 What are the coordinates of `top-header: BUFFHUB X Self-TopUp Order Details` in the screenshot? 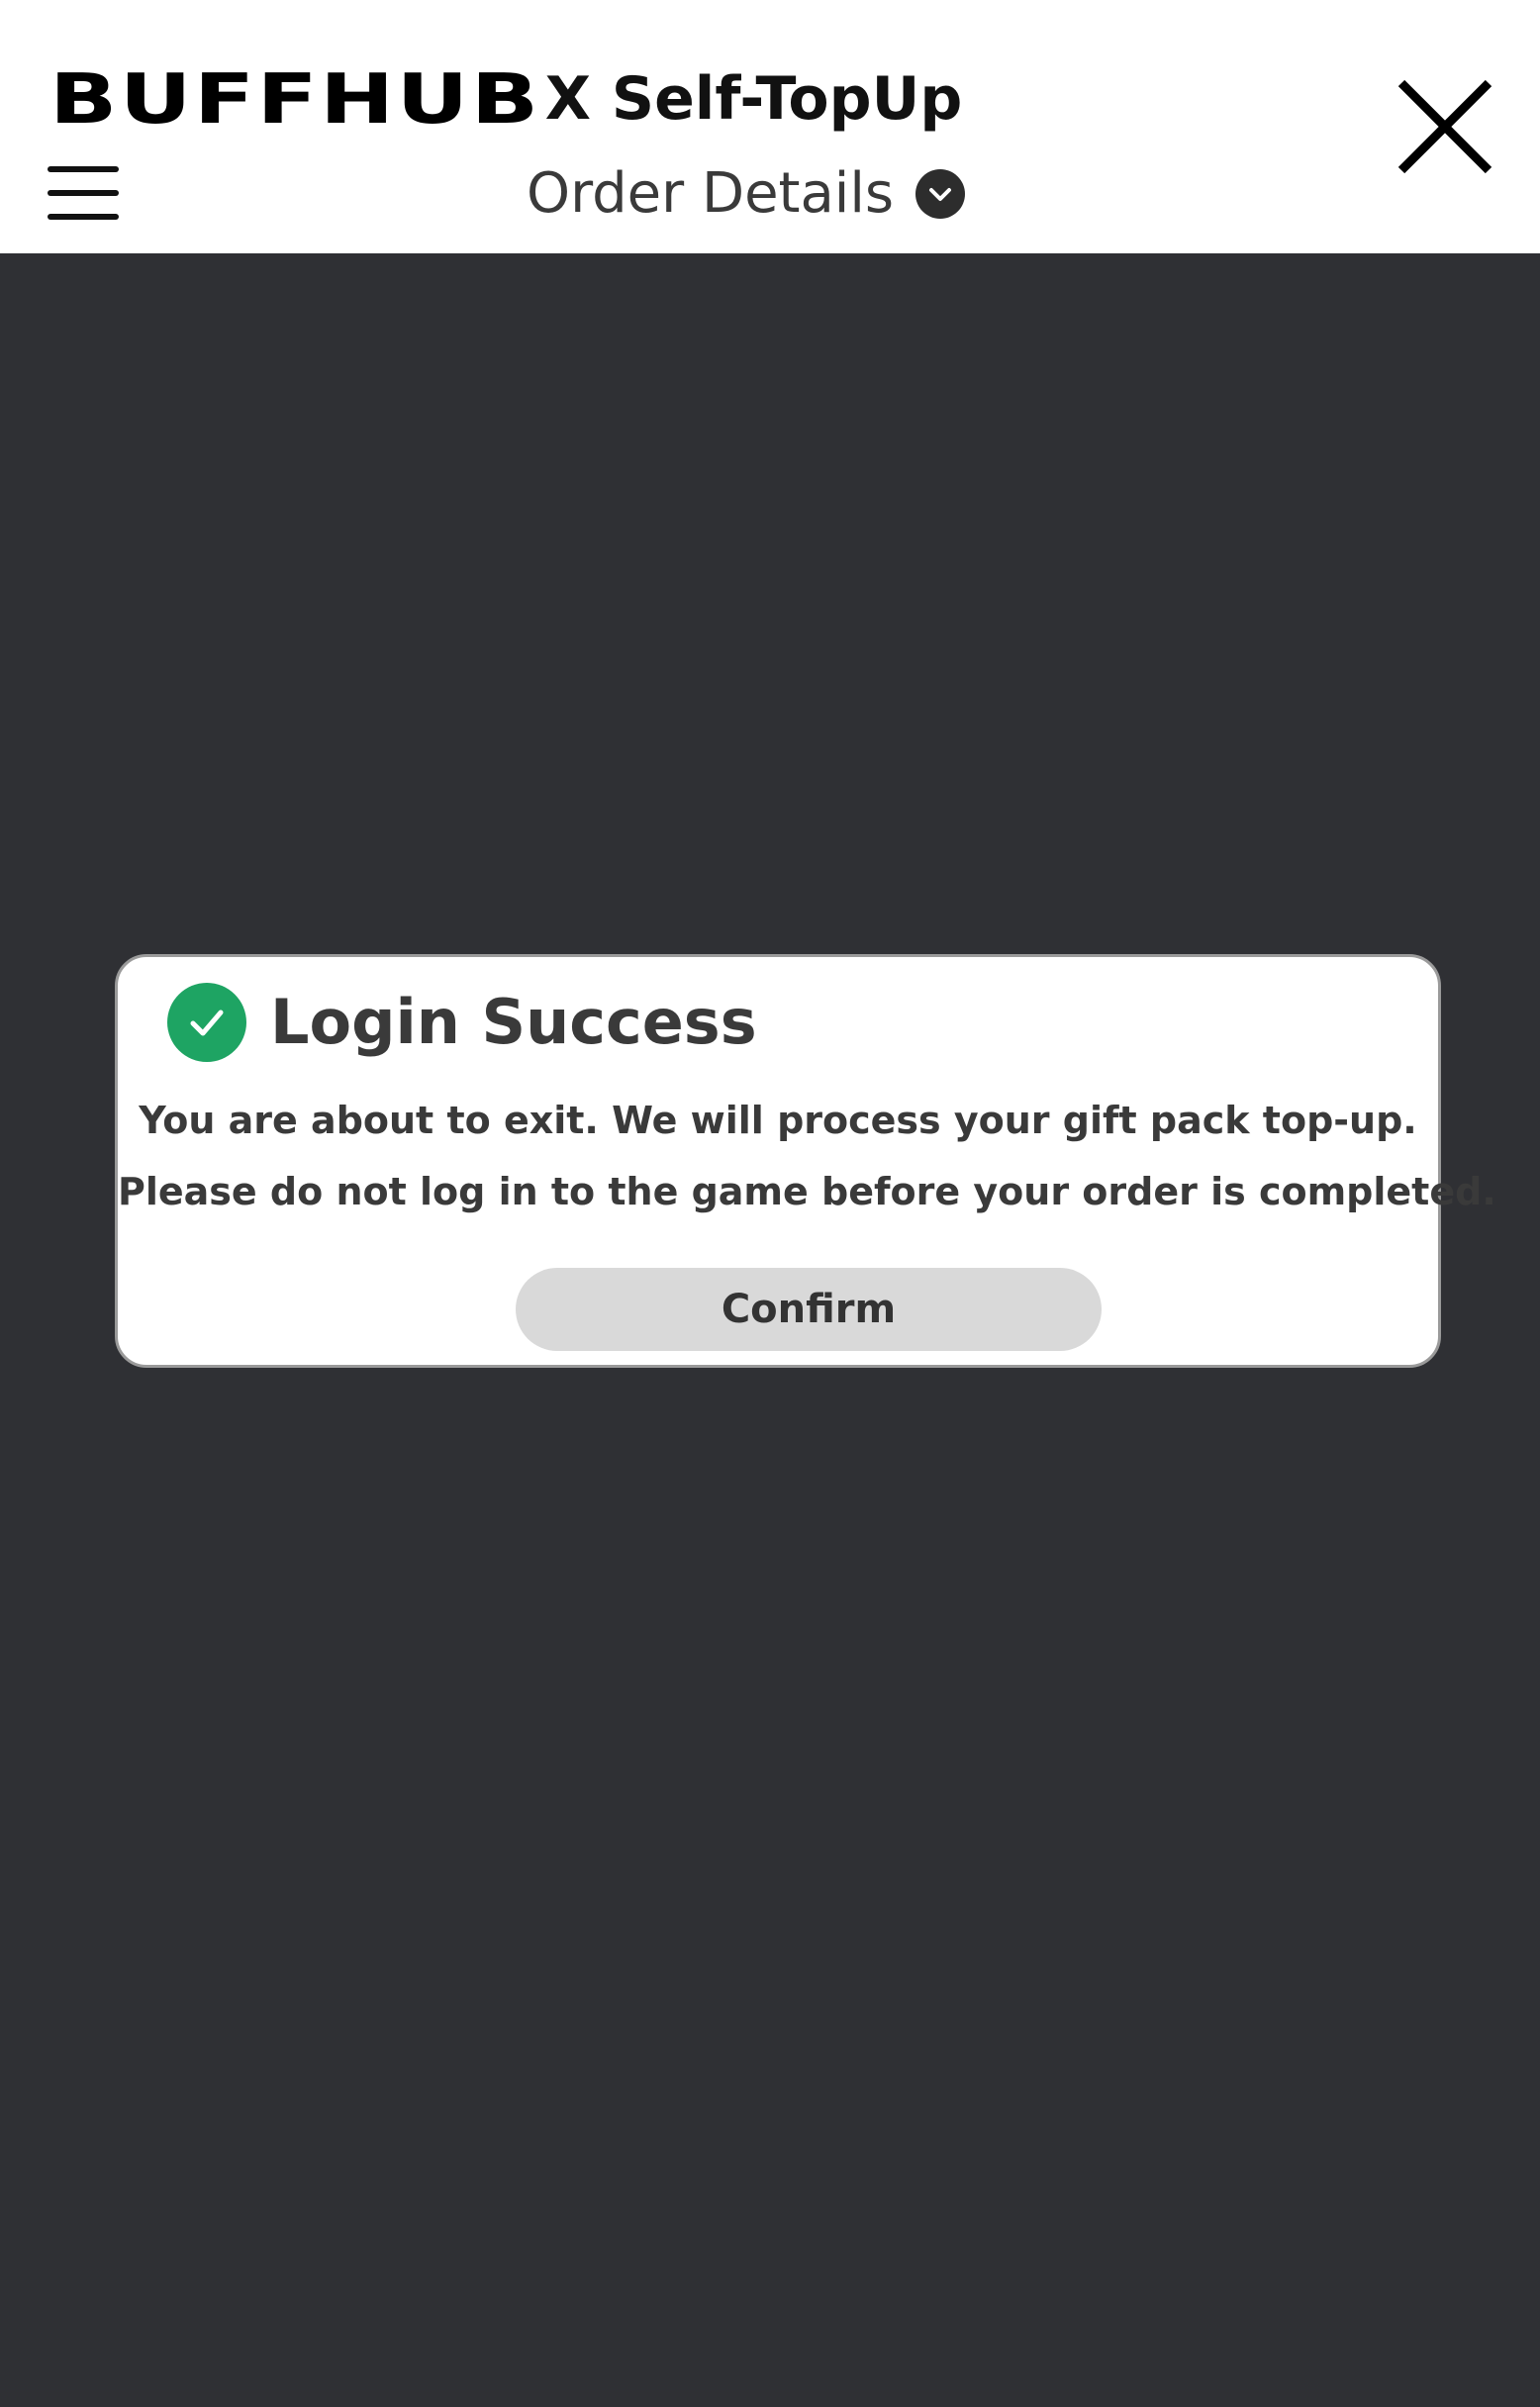 It's located at (770, 127).